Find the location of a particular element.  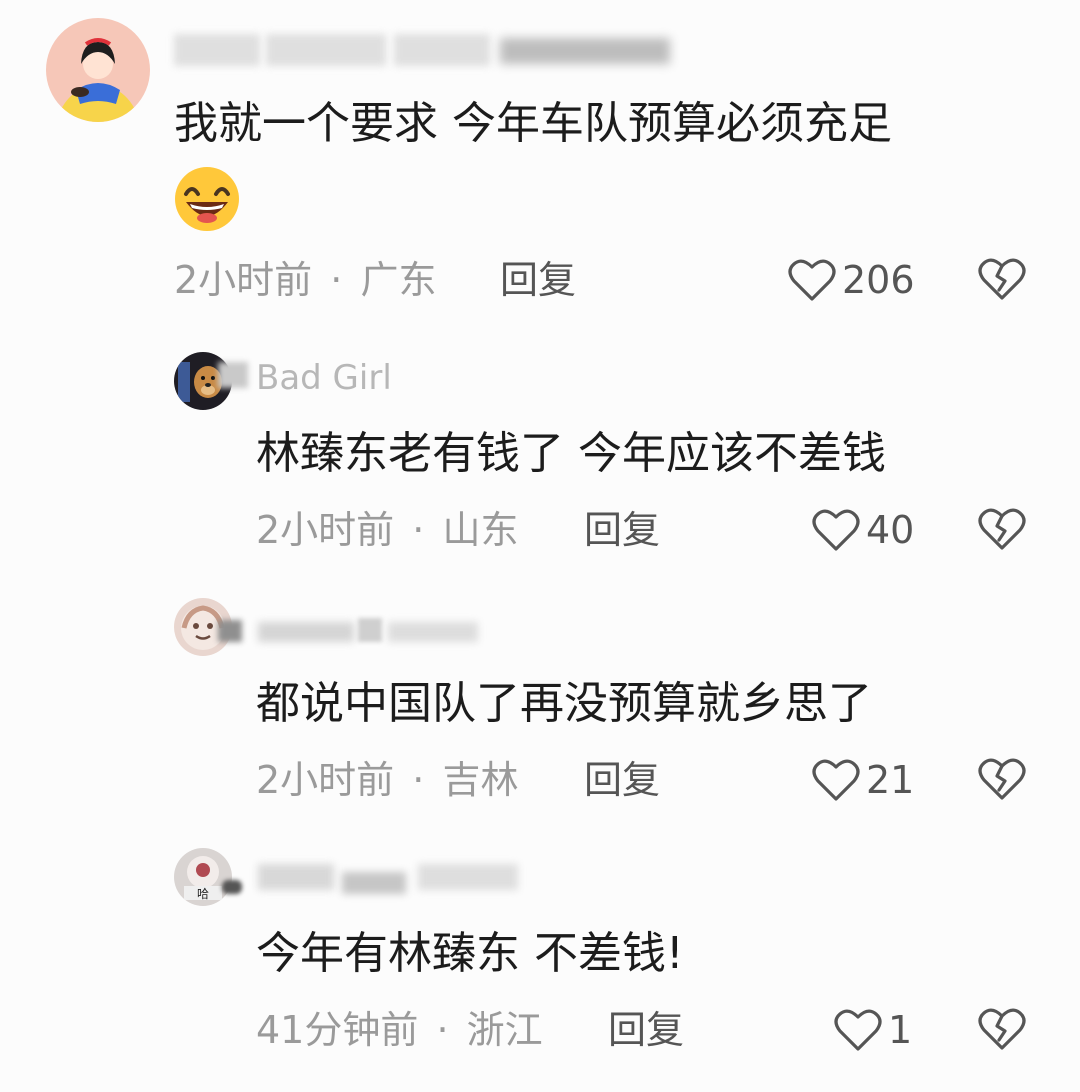

snow-white-avatar-icon is located at coordinates (98, 70).